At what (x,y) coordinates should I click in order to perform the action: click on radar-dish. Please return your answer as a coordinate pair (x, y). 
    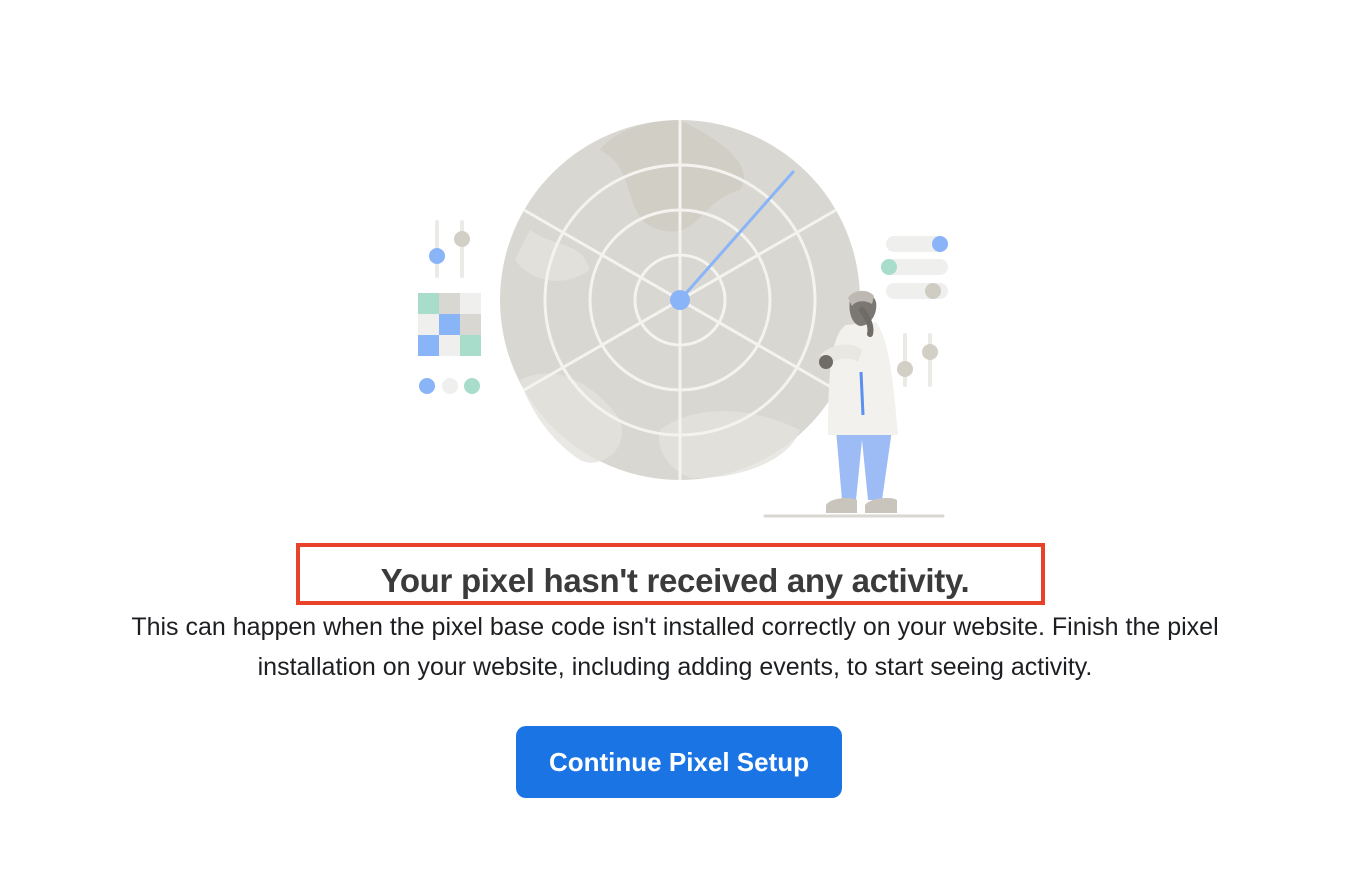
    Looking at the image, I should click on (680, 300).